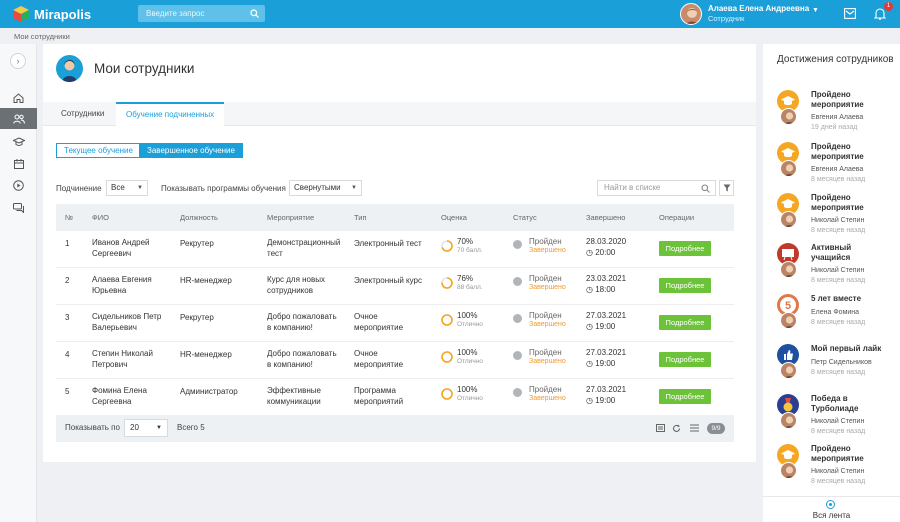 The image size is (900, 522). What do you see at coordinates (465, 278) in the screenshot?
I see `score-value: 76%` at bounding box center [465, 278].